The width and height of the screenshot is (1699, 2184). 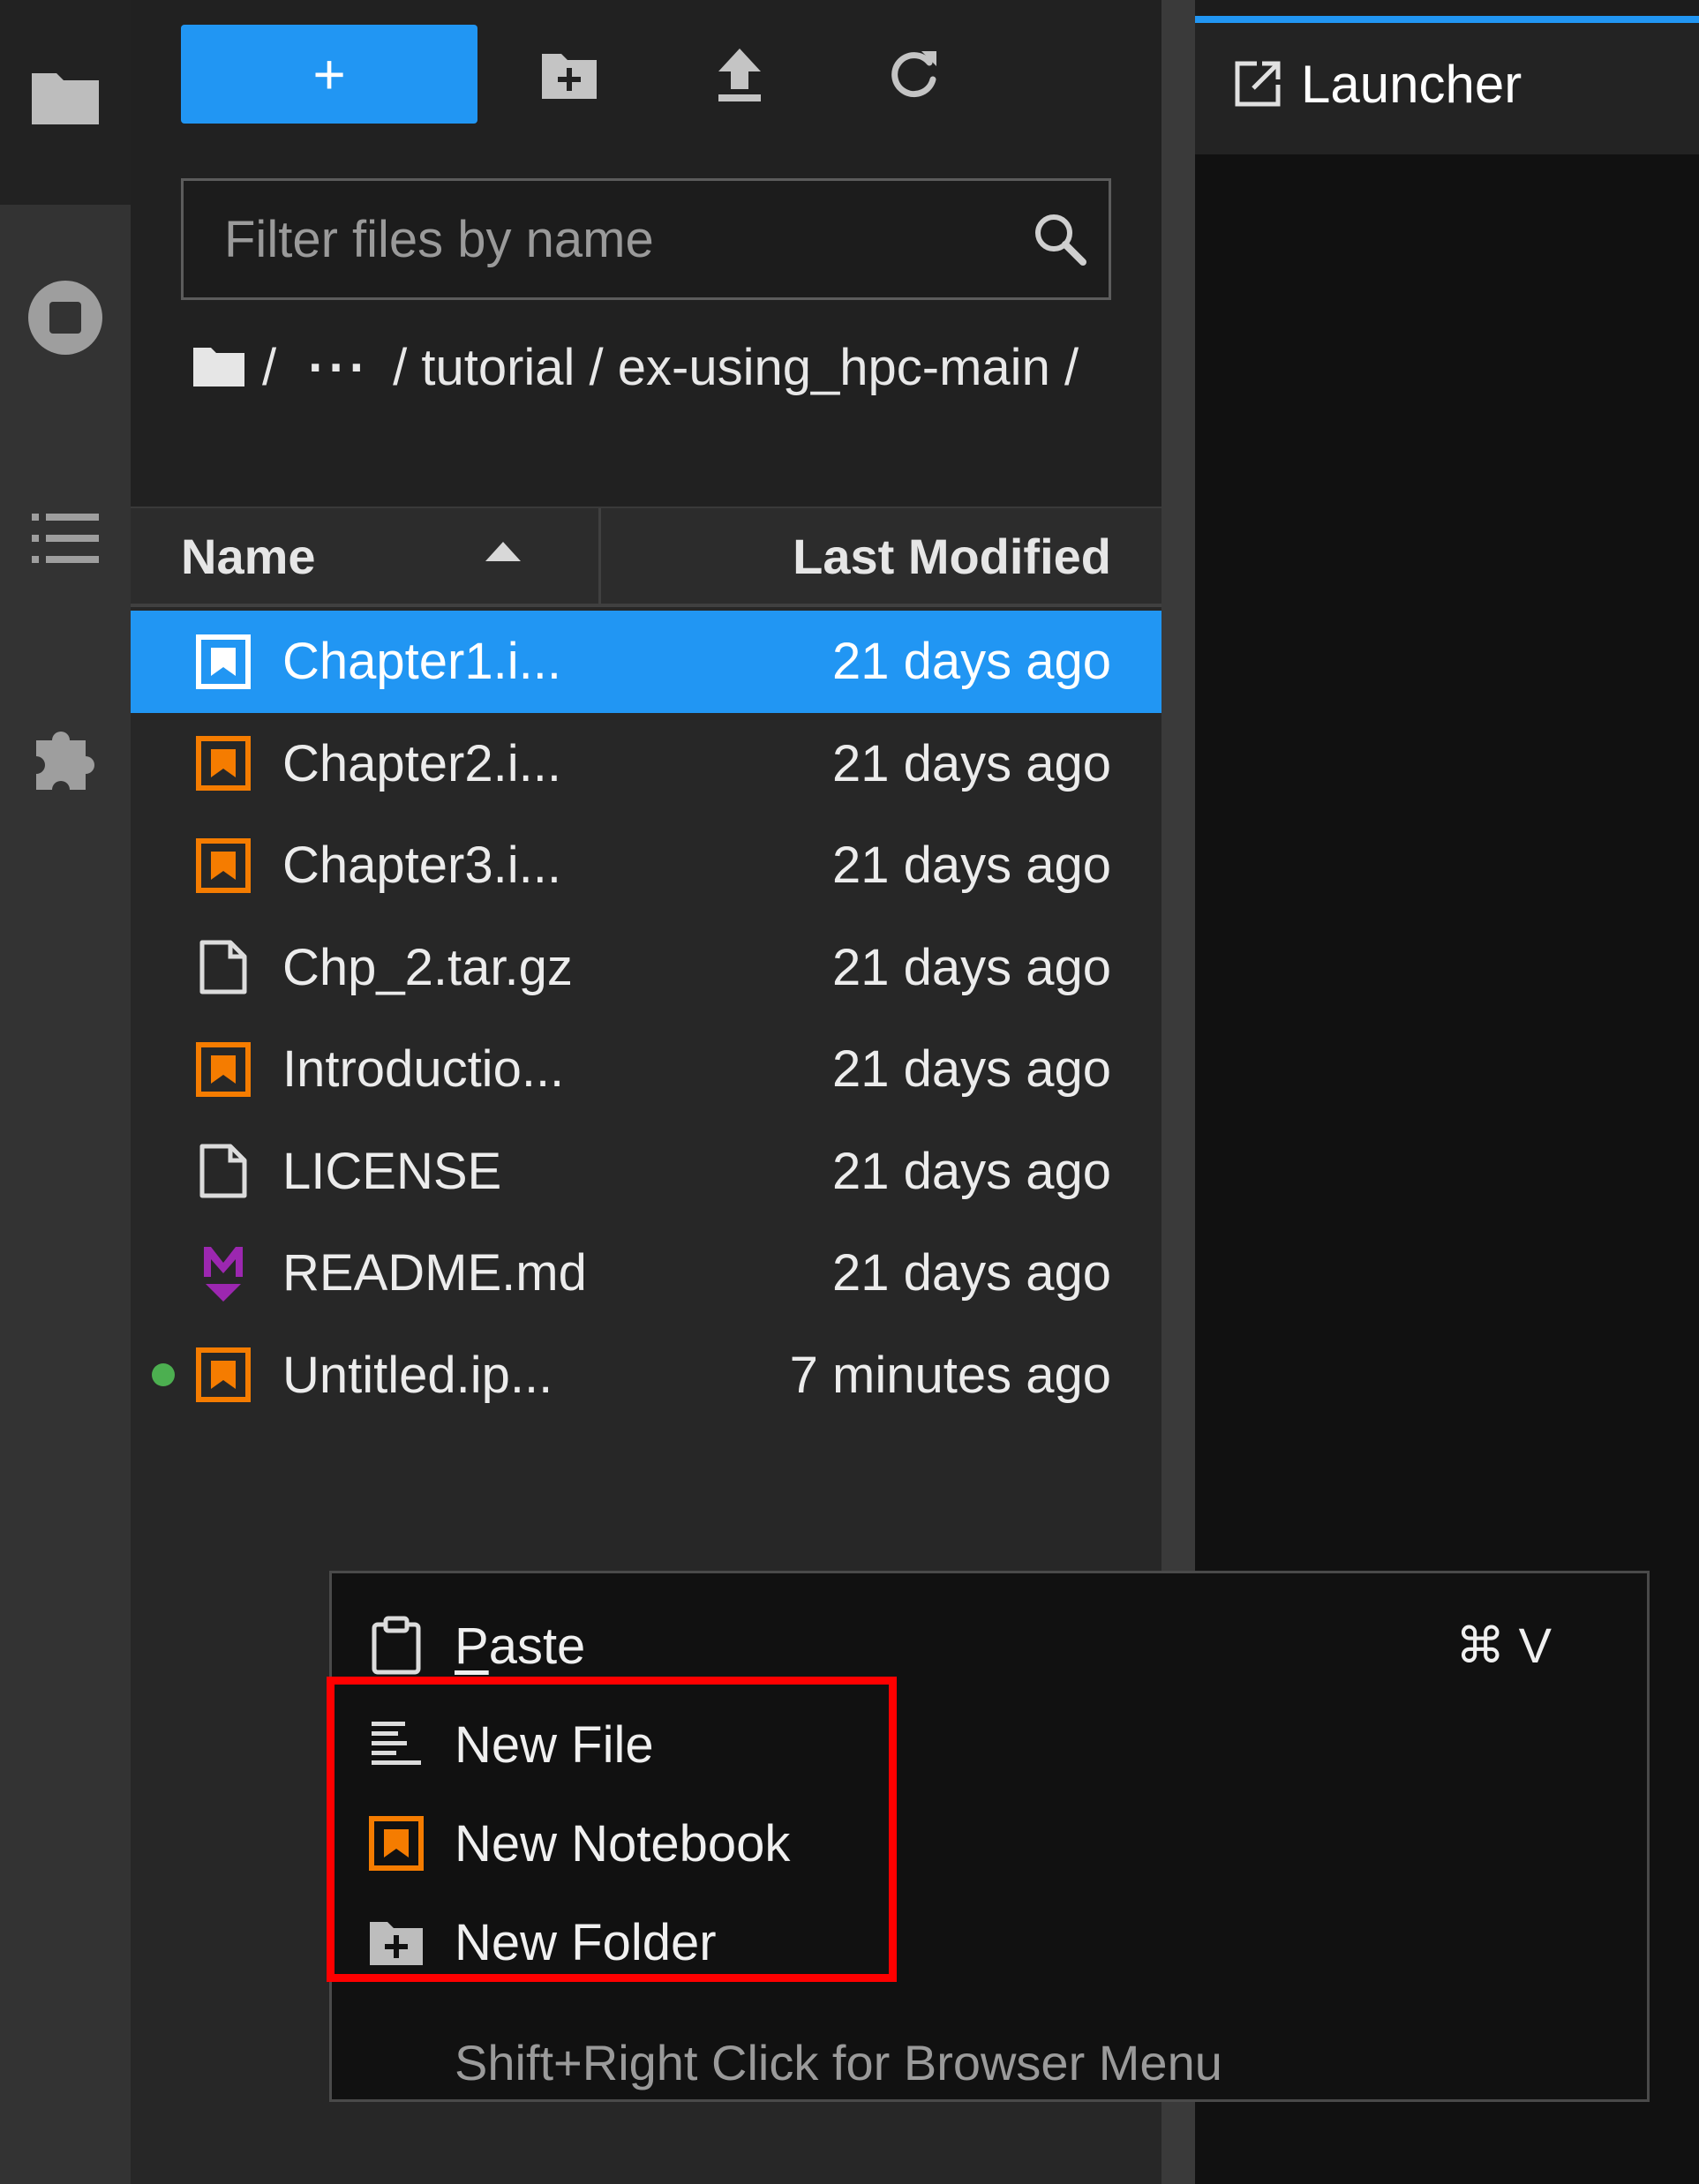 I want to click on extensions-icon, so click(x=65, y=757).